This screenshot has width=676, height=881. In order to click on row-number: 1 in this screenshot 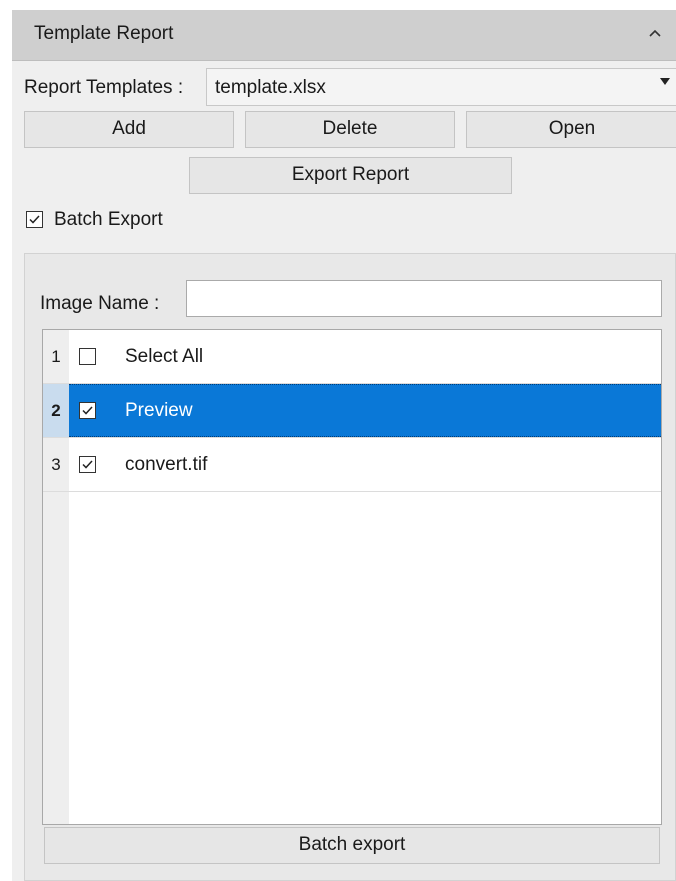, I will do `click(56, 356)`.